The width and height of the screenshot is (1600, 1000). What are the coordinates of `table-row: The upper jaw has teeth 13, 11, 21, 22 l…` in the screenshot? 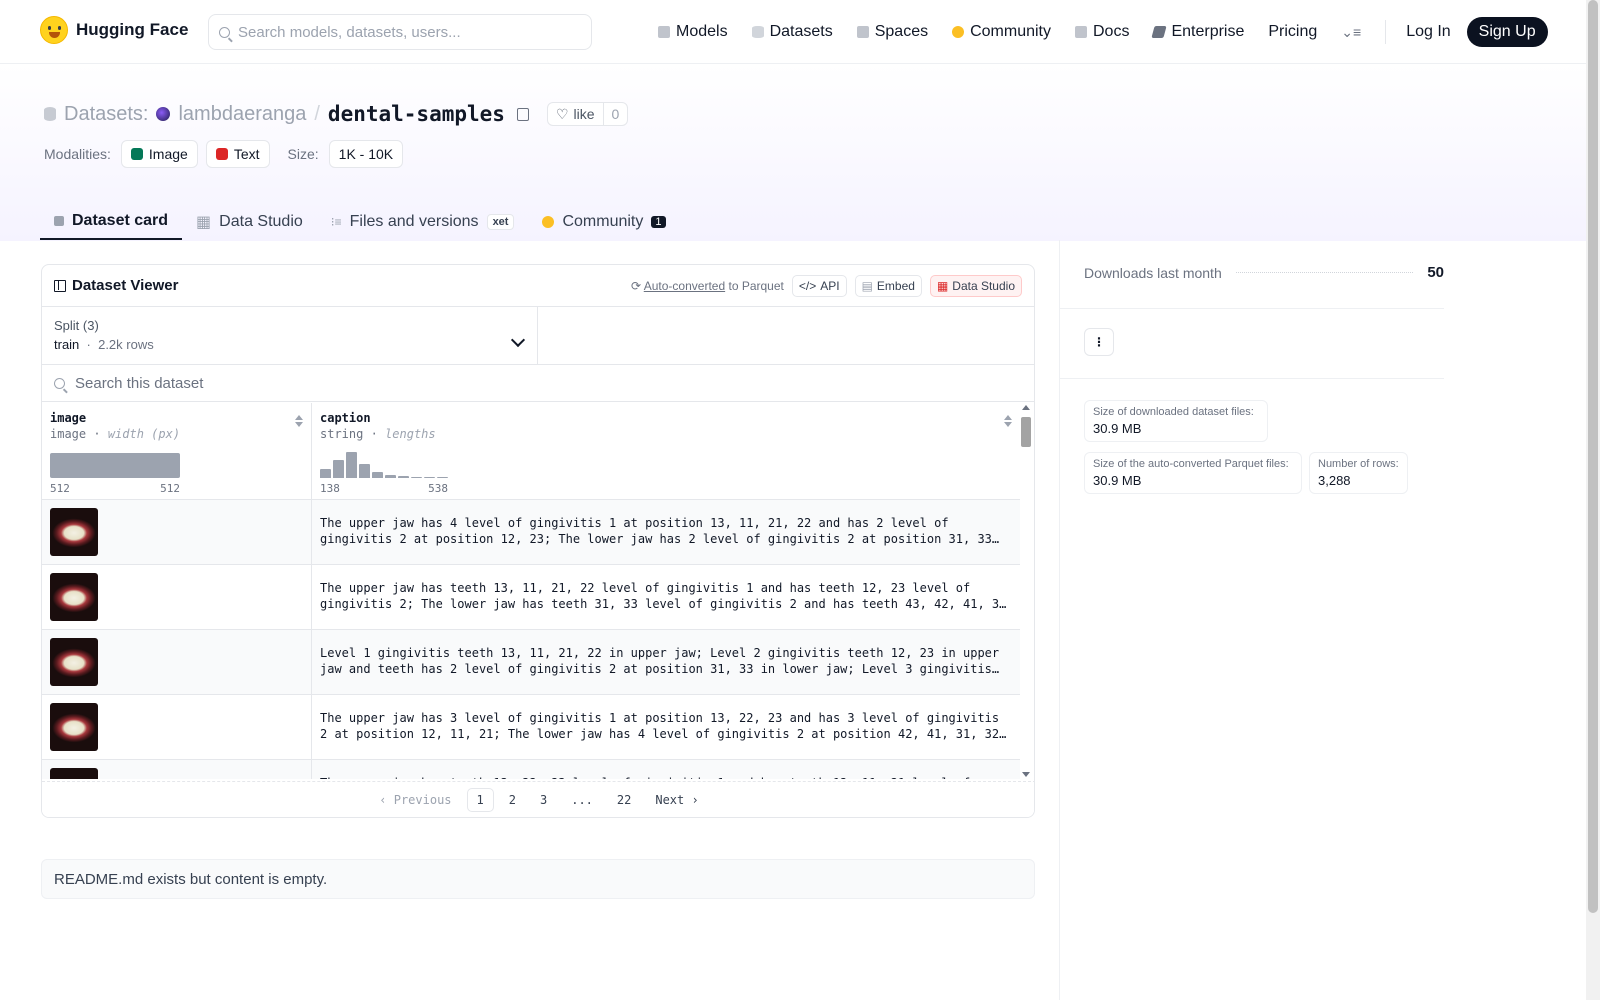 It's located at (531, 597).